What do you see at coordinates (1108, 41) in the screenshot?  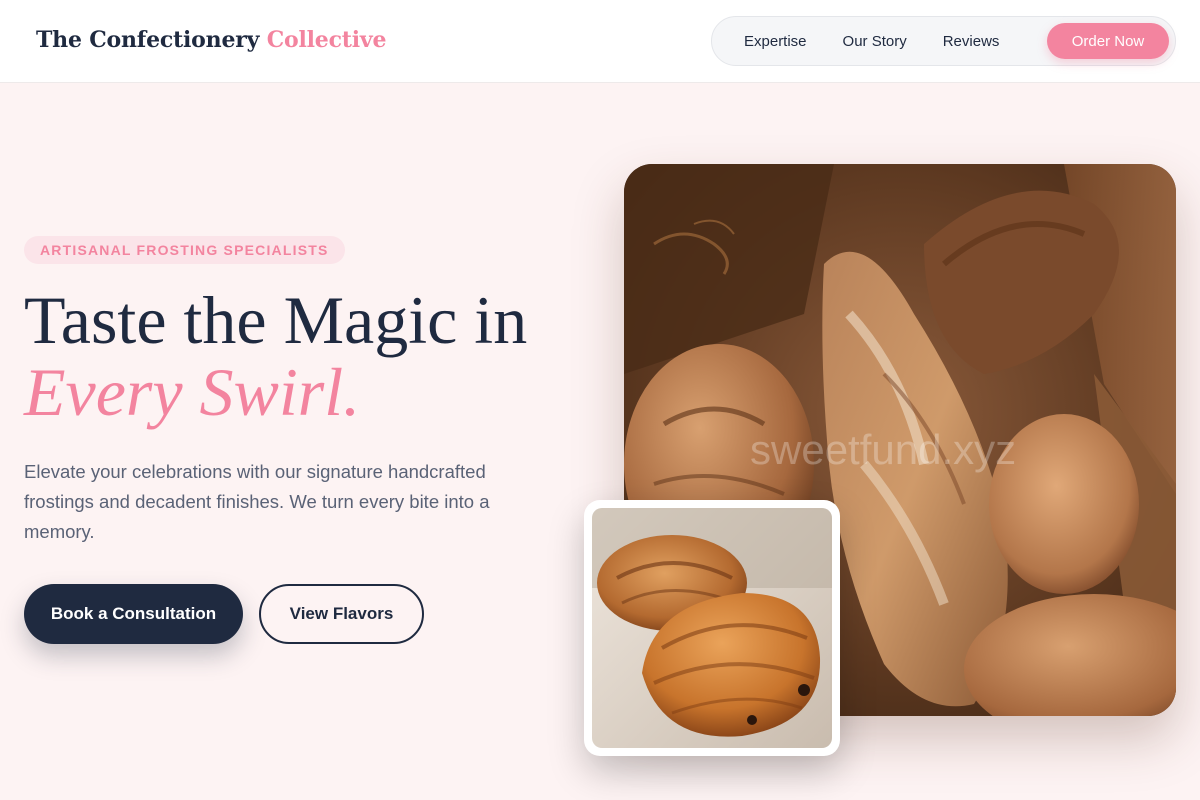 I see `order-now-button: Order Now` at bounding box center [1108, 41].